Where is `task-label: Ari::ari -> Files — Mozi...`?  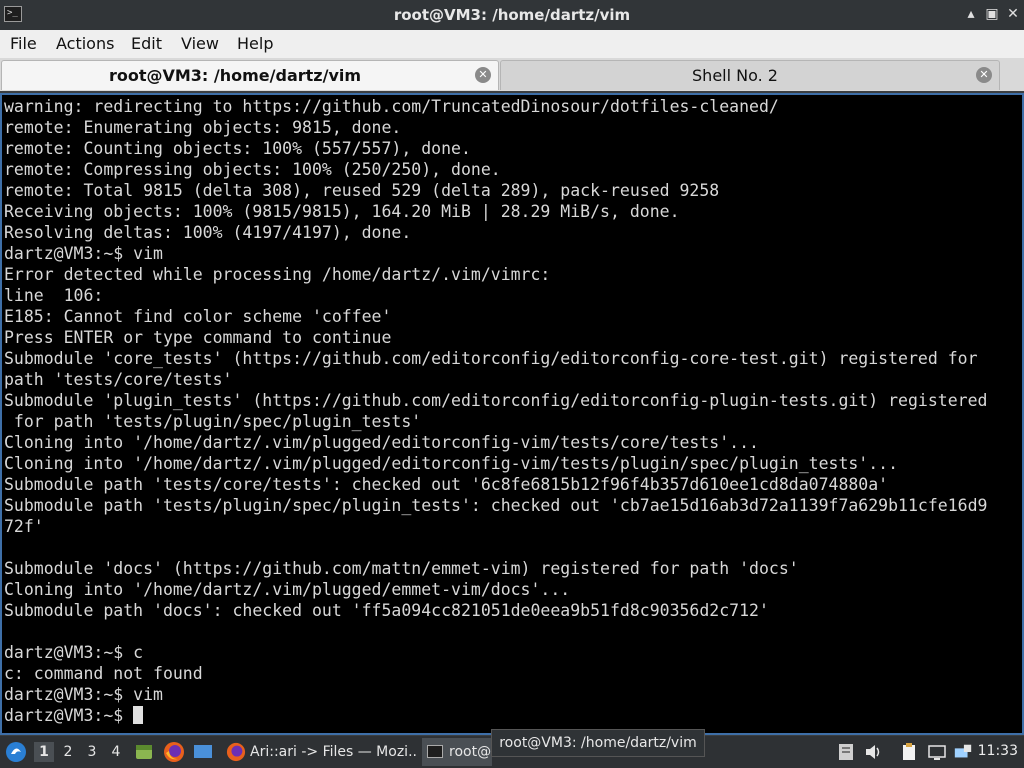 task-label: Ari::ari -> Files — Mozi... is located at coordinates (334, 752).